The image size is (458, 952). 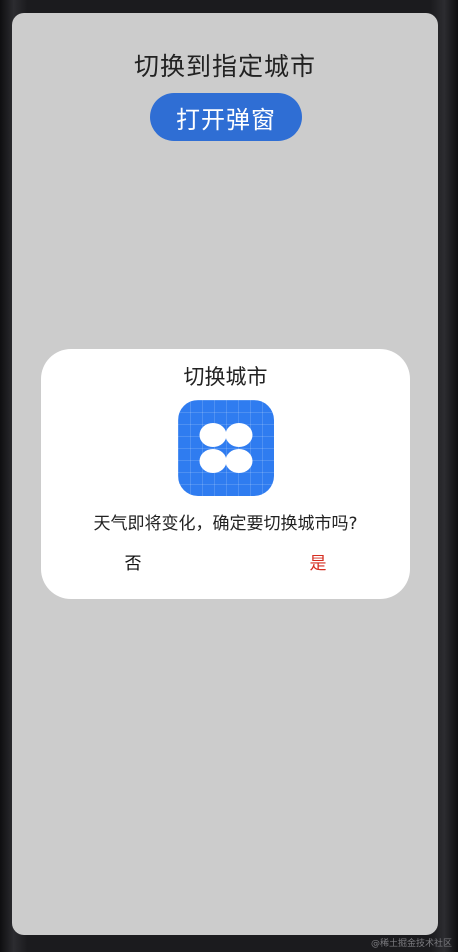 I want to click on watermark: @稀土掘金技术社区, so click(x=411, y=944).